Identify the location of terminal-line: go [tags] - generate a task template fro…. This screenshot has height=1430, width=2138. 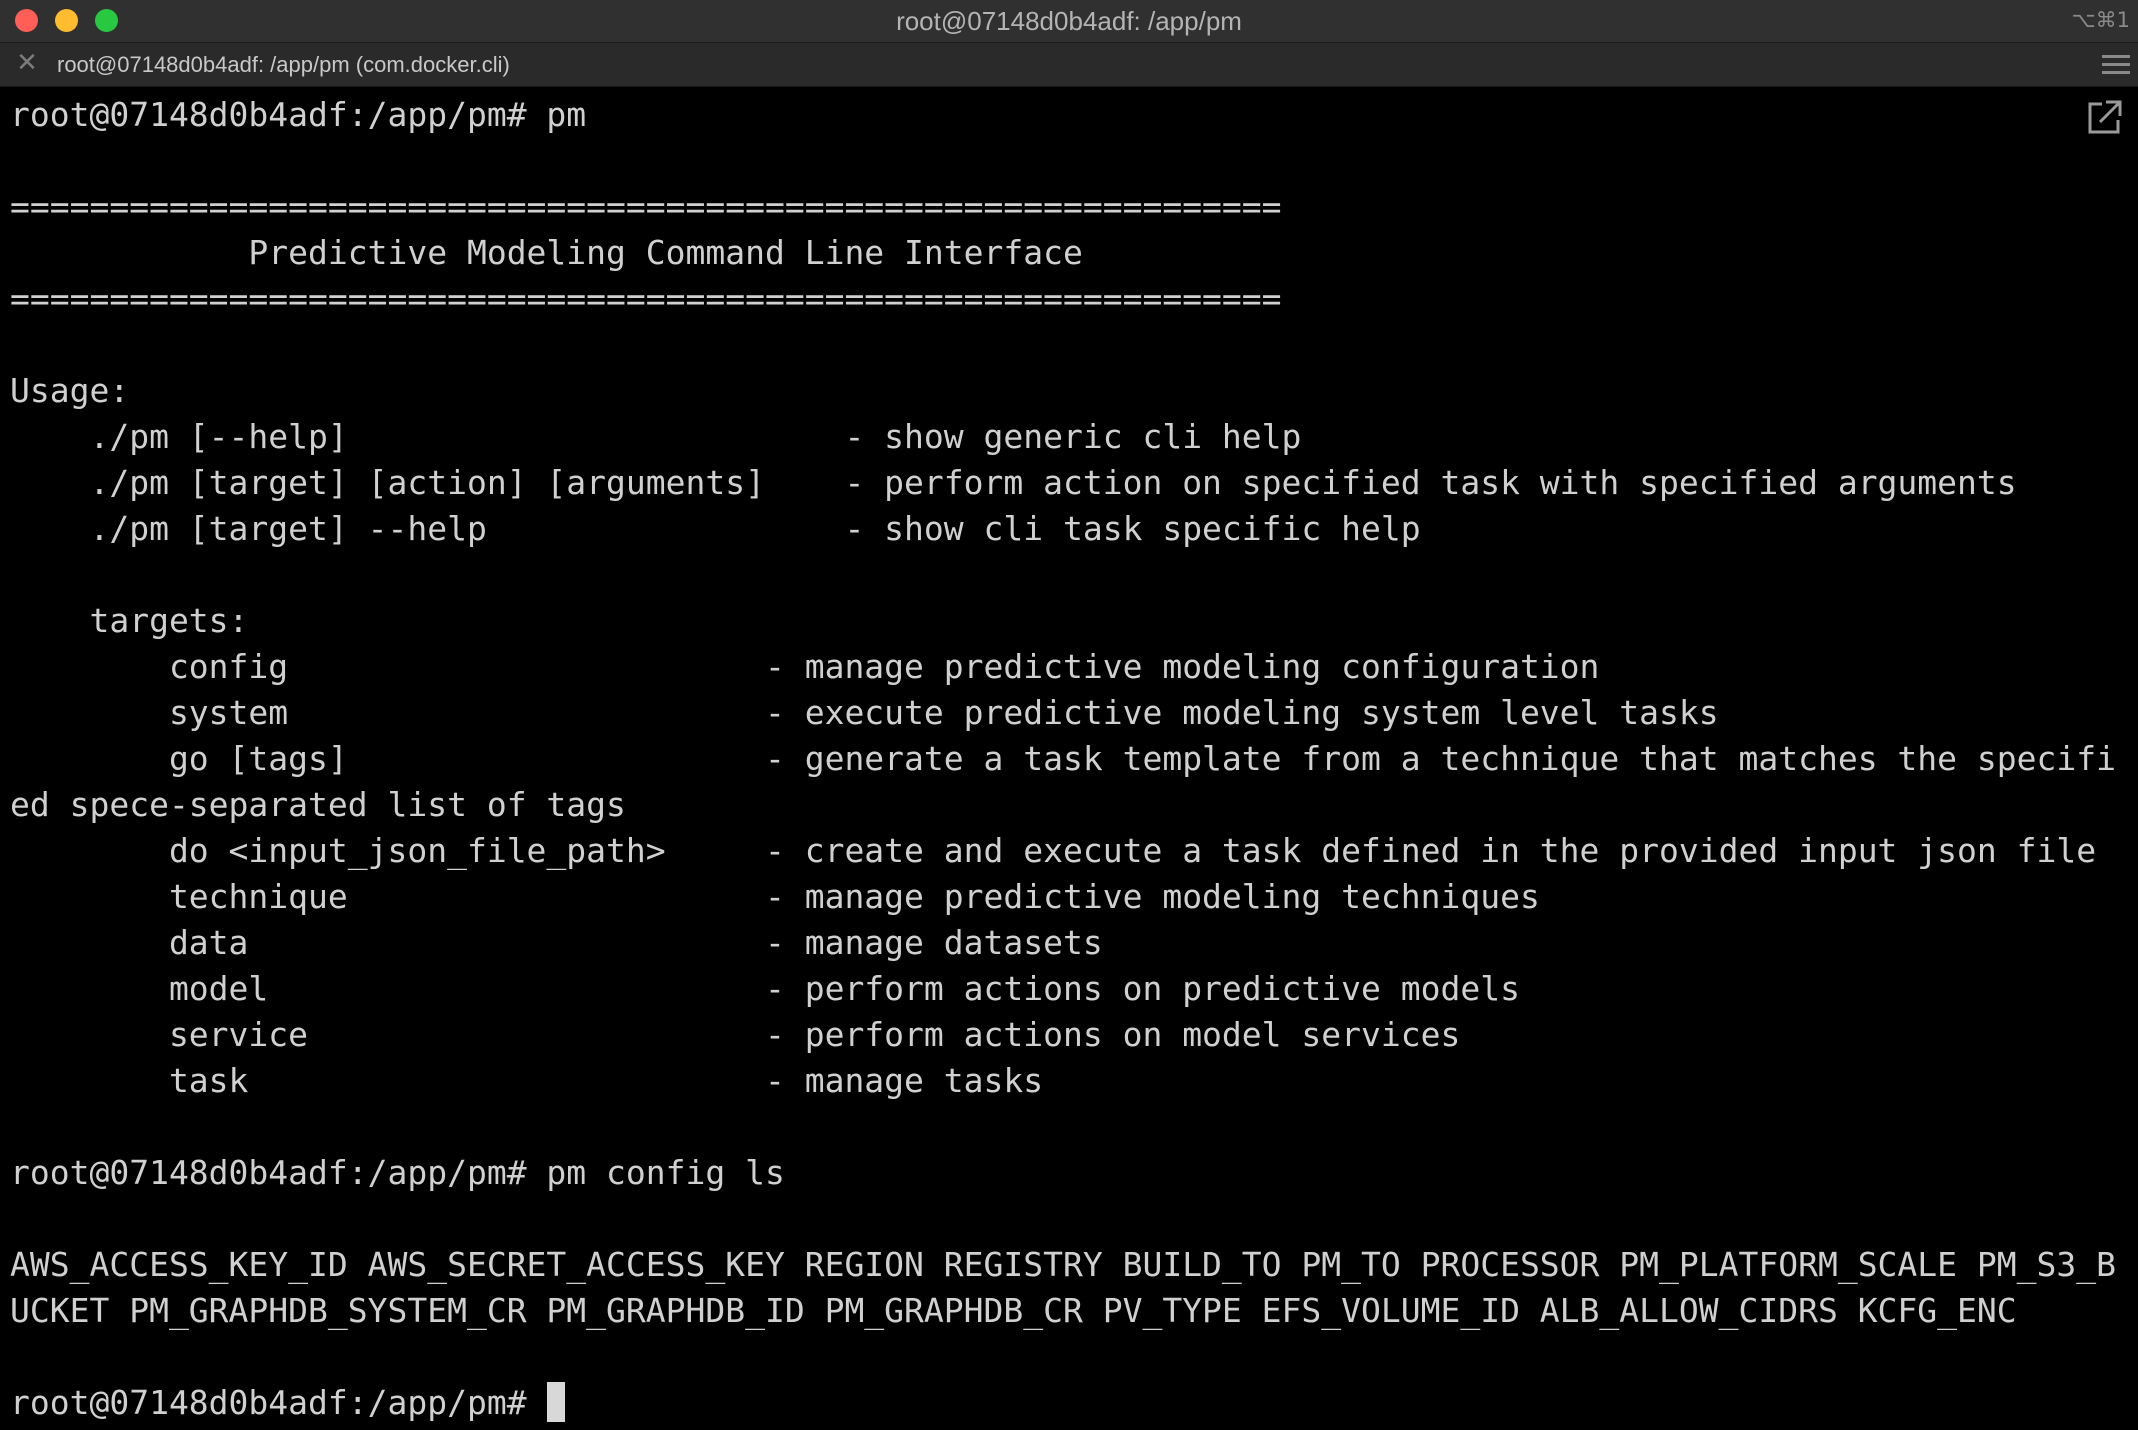
(1063, 758).